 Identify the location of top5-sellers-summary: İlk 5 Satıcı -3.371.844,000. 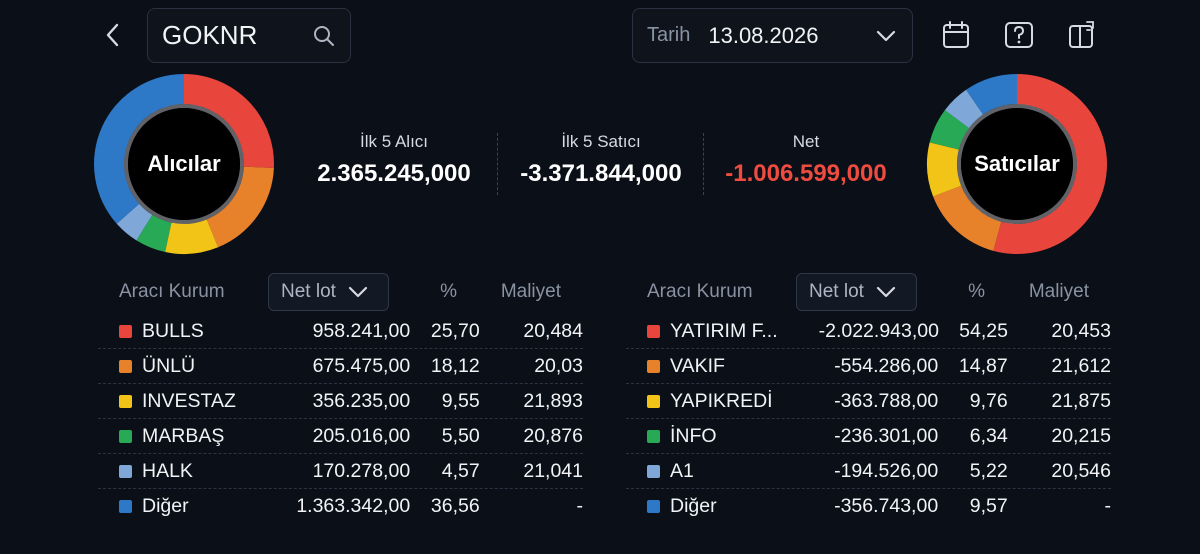
(601, 160).